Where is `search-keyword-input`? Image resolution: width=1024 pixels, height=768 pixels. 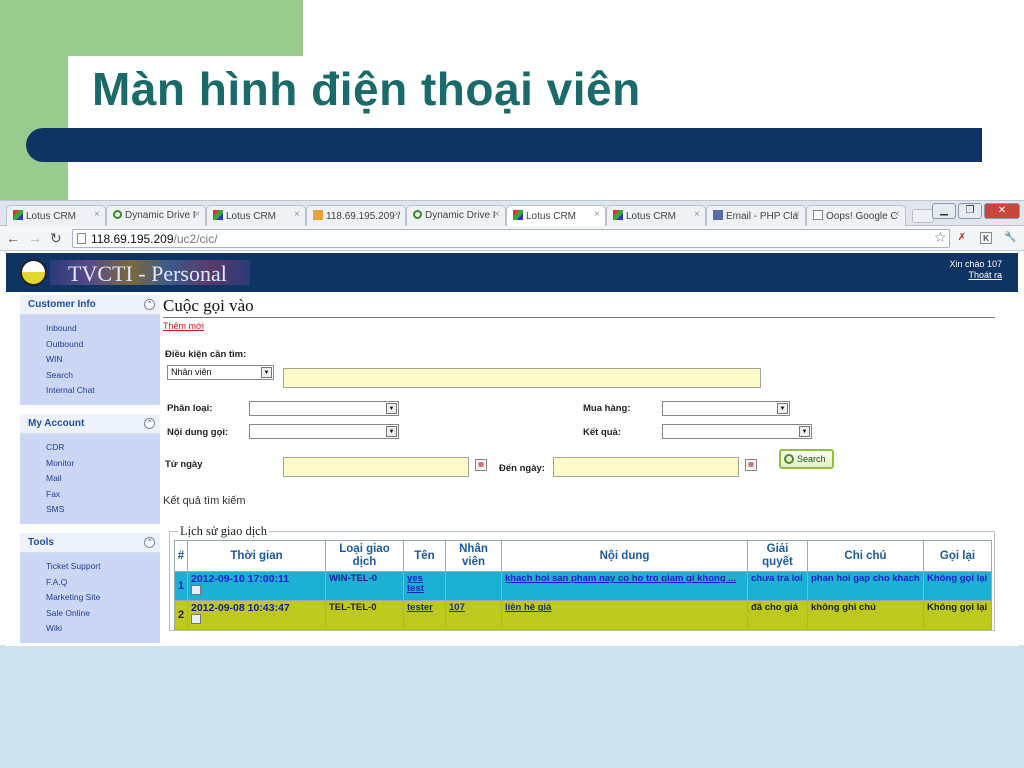
search-keyword-input is located at coordinates (522, 378).